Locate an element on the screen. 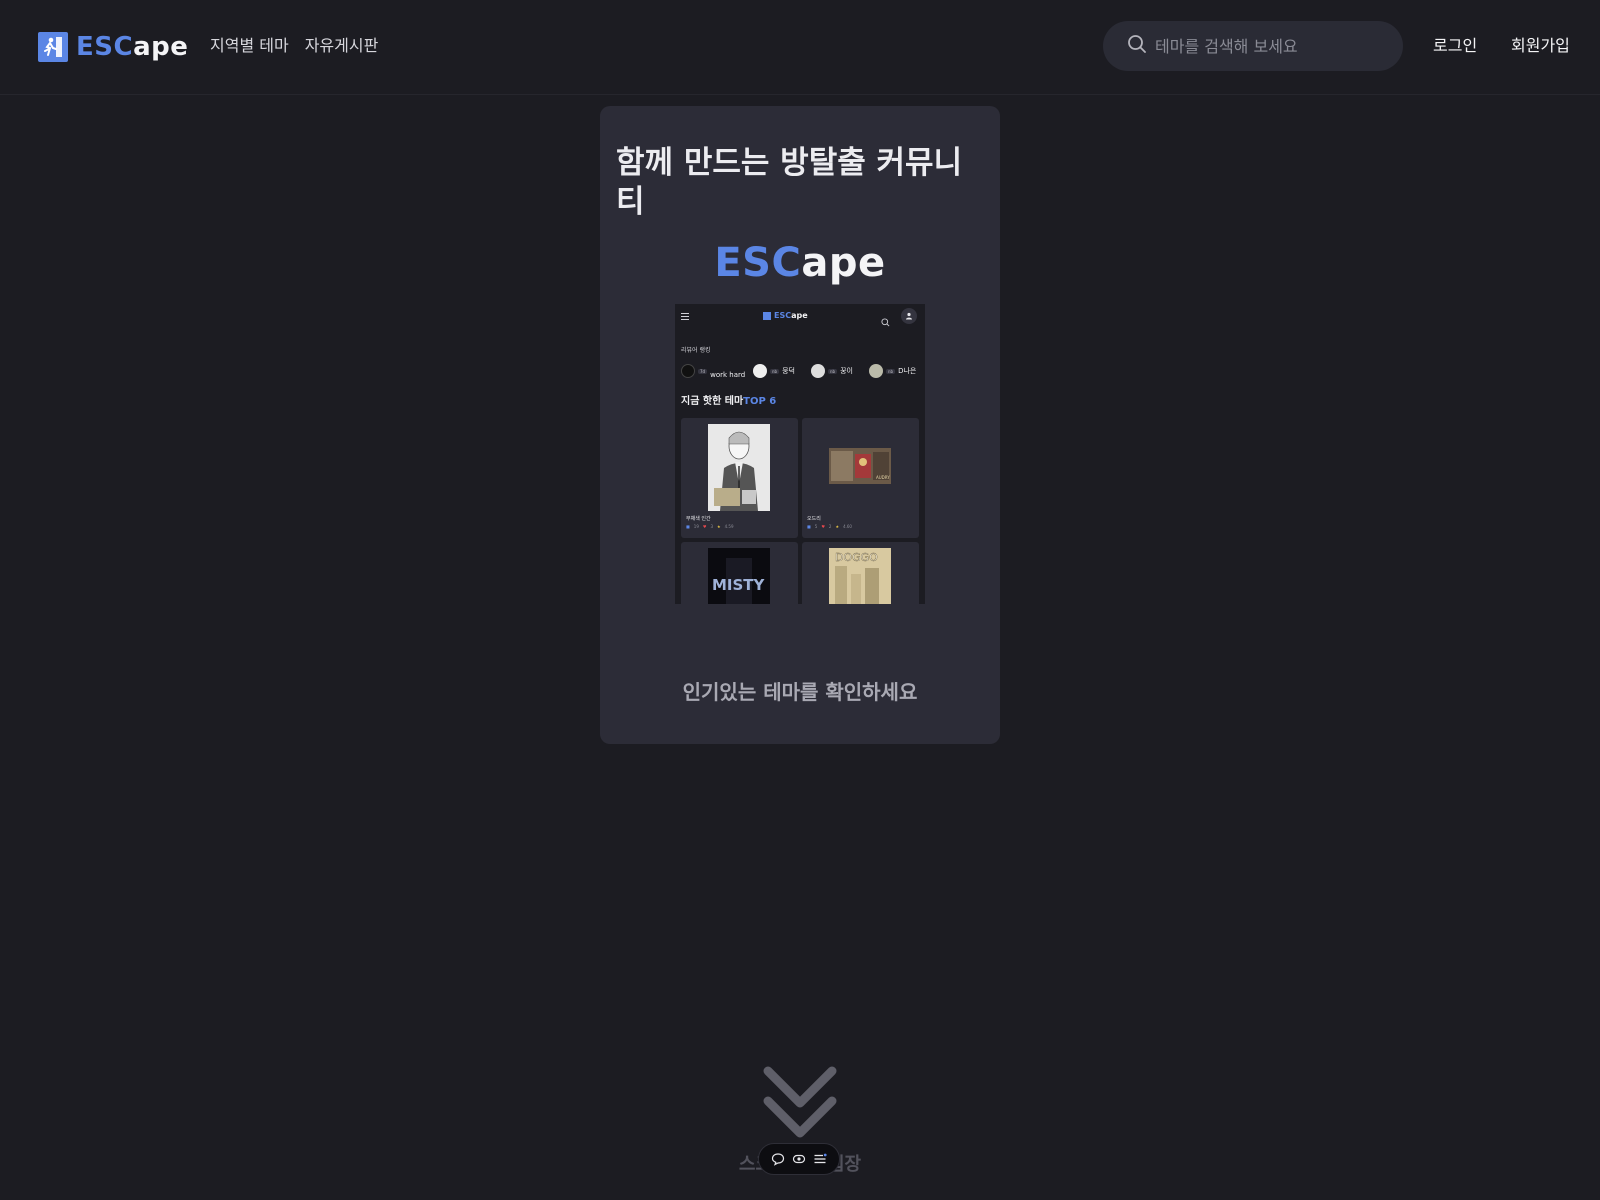  ranker-name: 뭉덕 is located at coordinates (788, 371).